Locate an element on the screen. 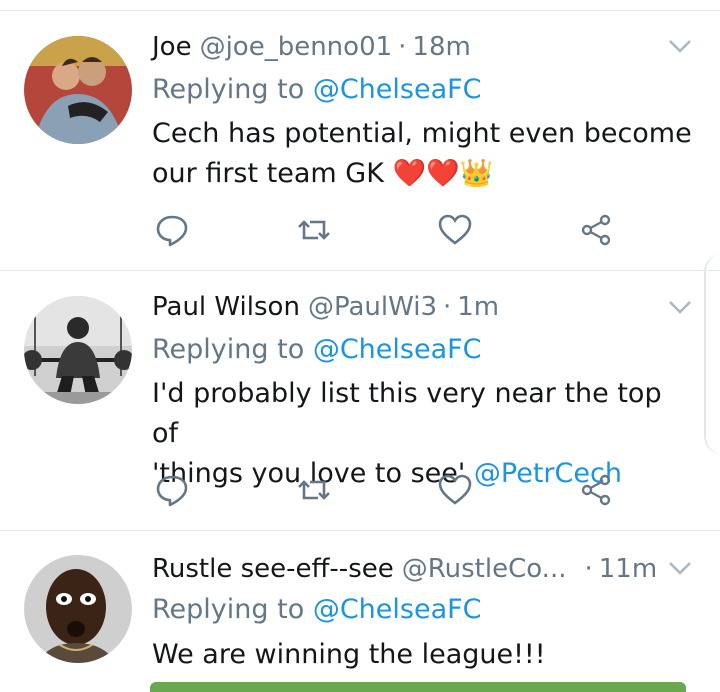 This screenshot has height=692, width=720. tweet-text: We are winning the league!!! is located at coordinates (422, 655).